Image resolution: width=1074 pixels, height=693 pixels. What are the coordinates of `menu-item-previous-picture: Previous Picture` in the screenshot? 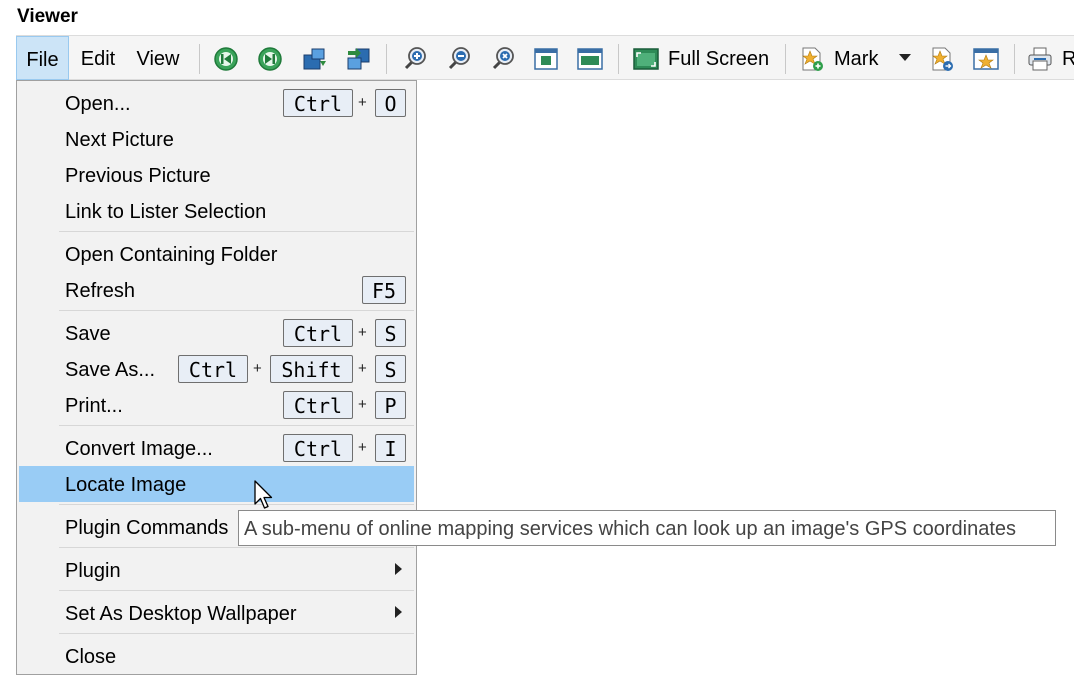 It's located at (216, 175).